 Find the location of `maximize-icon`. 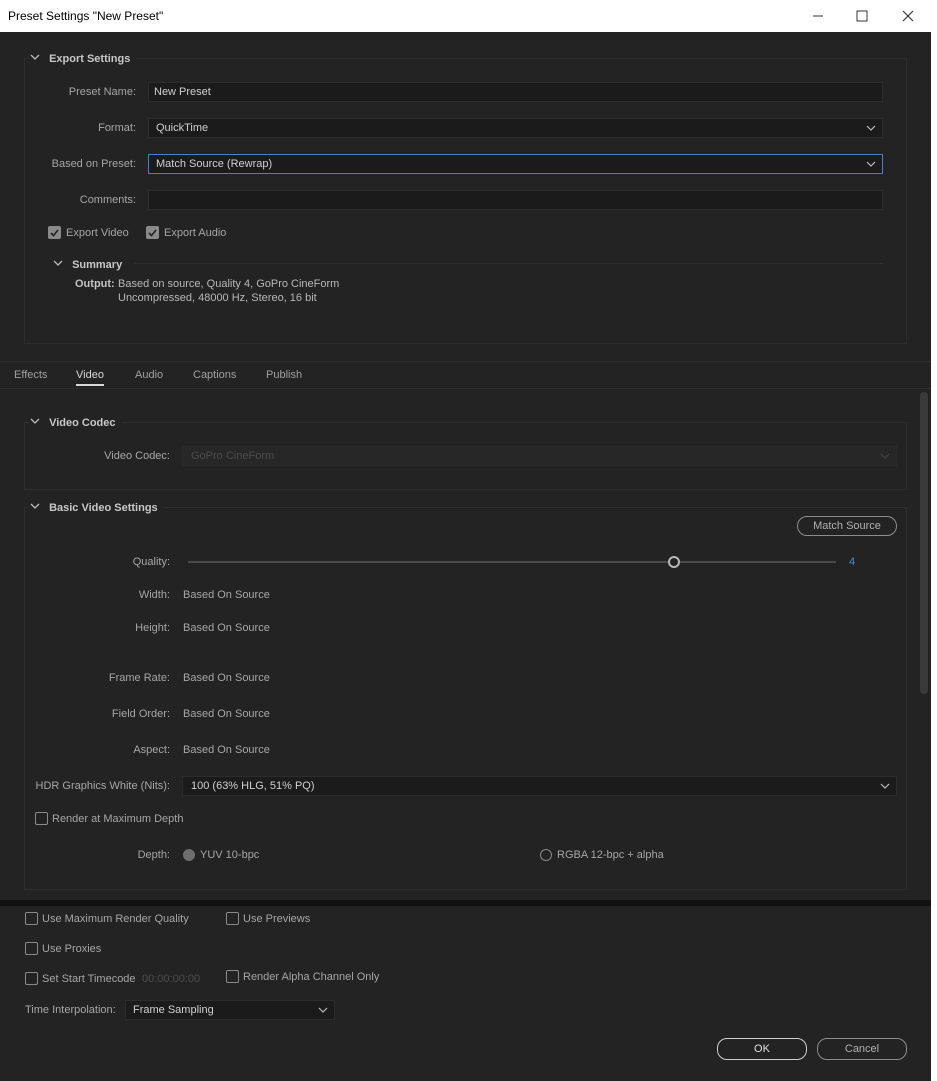

maximize-icon is located at coordinates (862, 16).